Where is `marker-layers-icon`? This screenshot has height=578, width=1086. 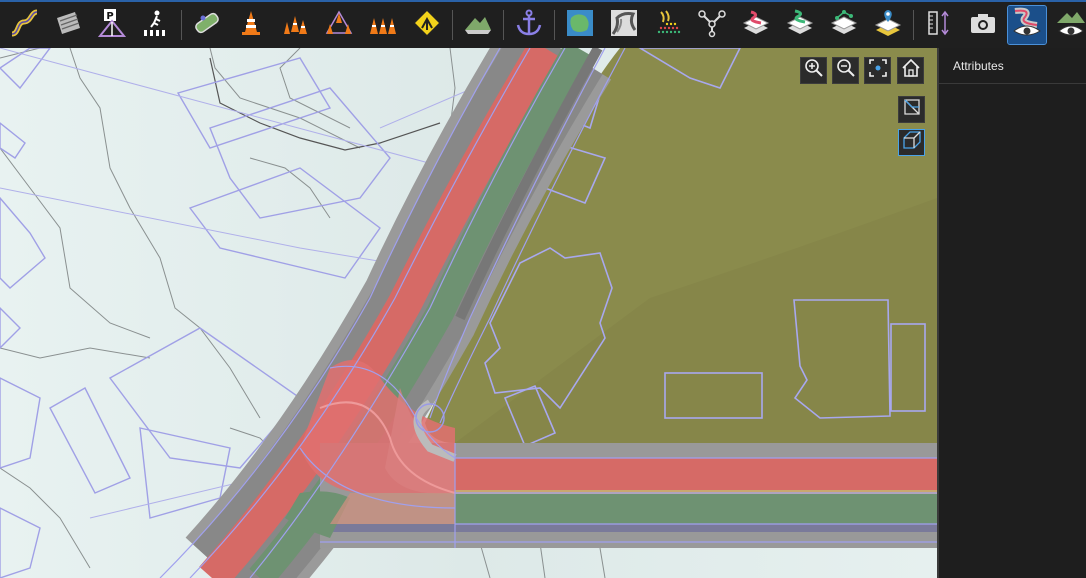 marker-layers-icon is located at coordinates (888, 25).